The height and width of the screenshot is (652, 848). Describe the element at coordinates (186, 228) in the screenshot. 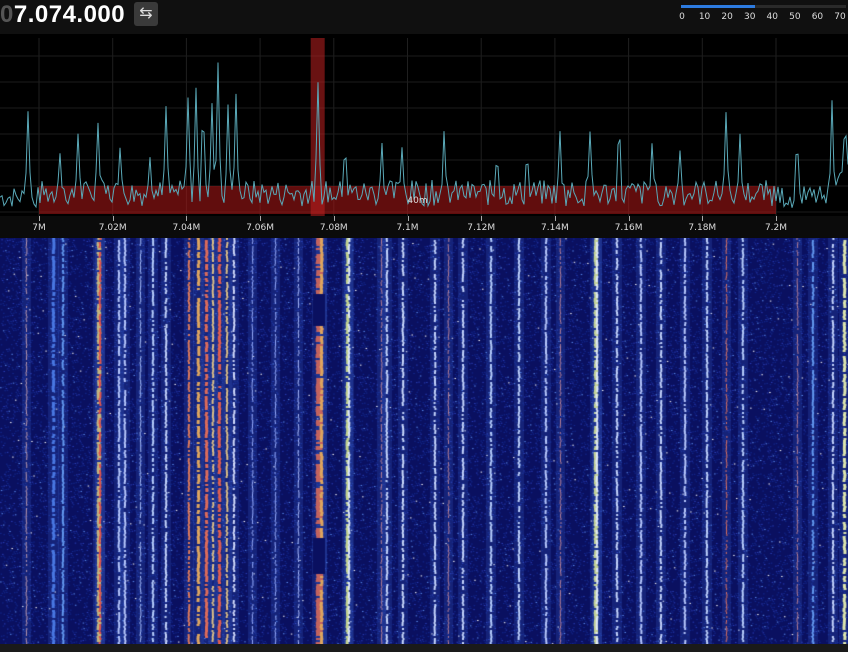

I see `frequency-tick-label: 7.04M` at that location.